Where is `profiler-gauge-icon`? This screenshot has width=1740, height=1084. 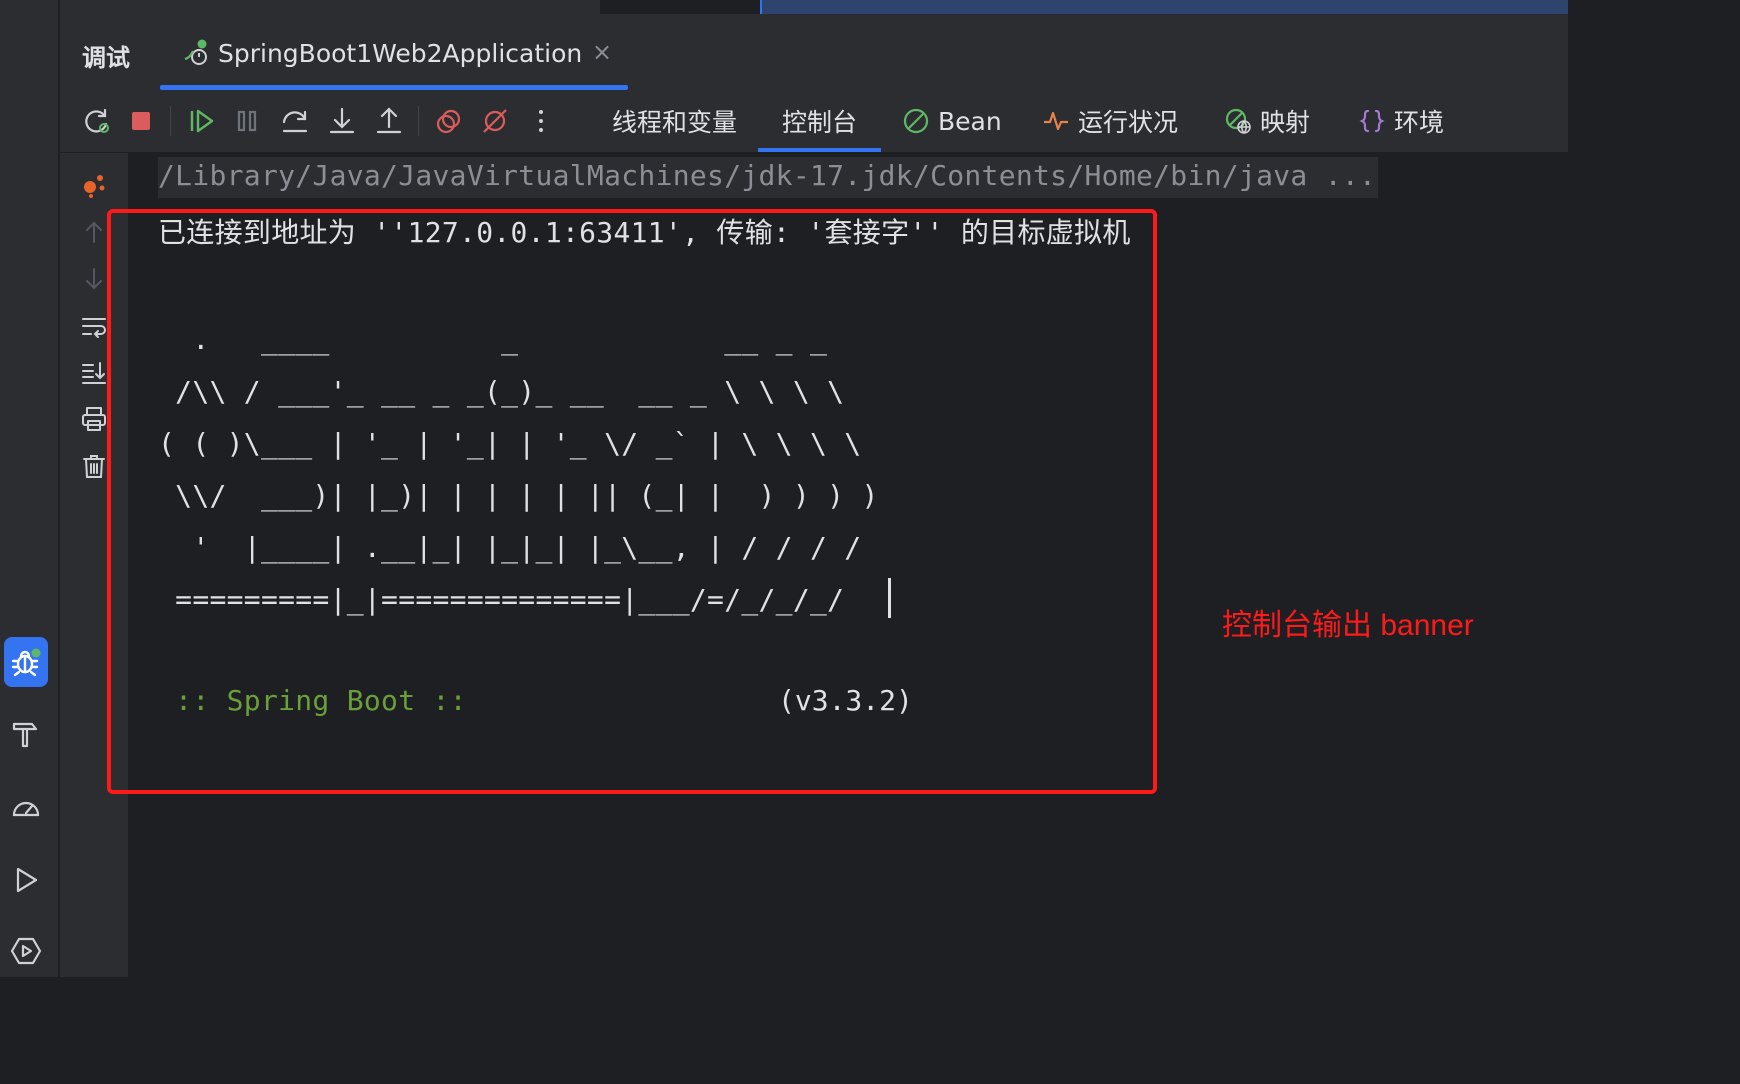 profiler-gauge-icon is located at coordinates (26, 808).